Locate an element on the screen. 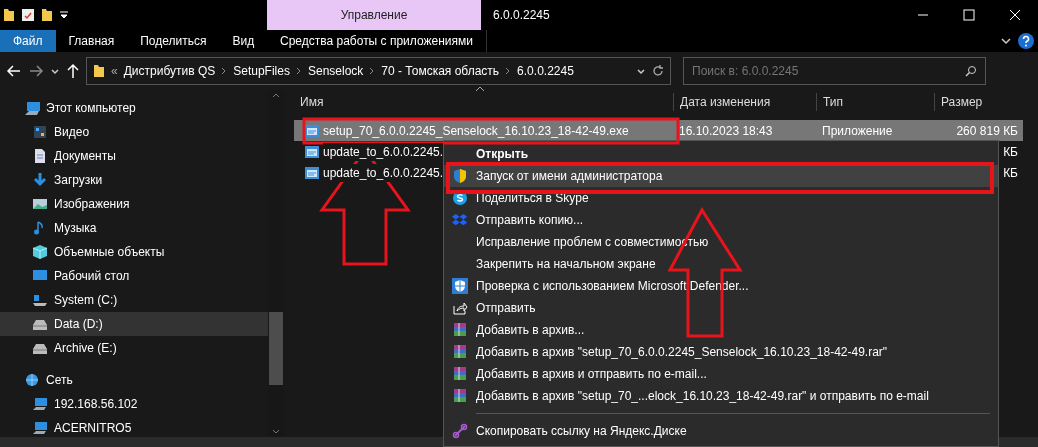 Image resolution: width=1038 pixels, height=447 pixels. context-tab-header: Управление is located at coordinates (374, 15).